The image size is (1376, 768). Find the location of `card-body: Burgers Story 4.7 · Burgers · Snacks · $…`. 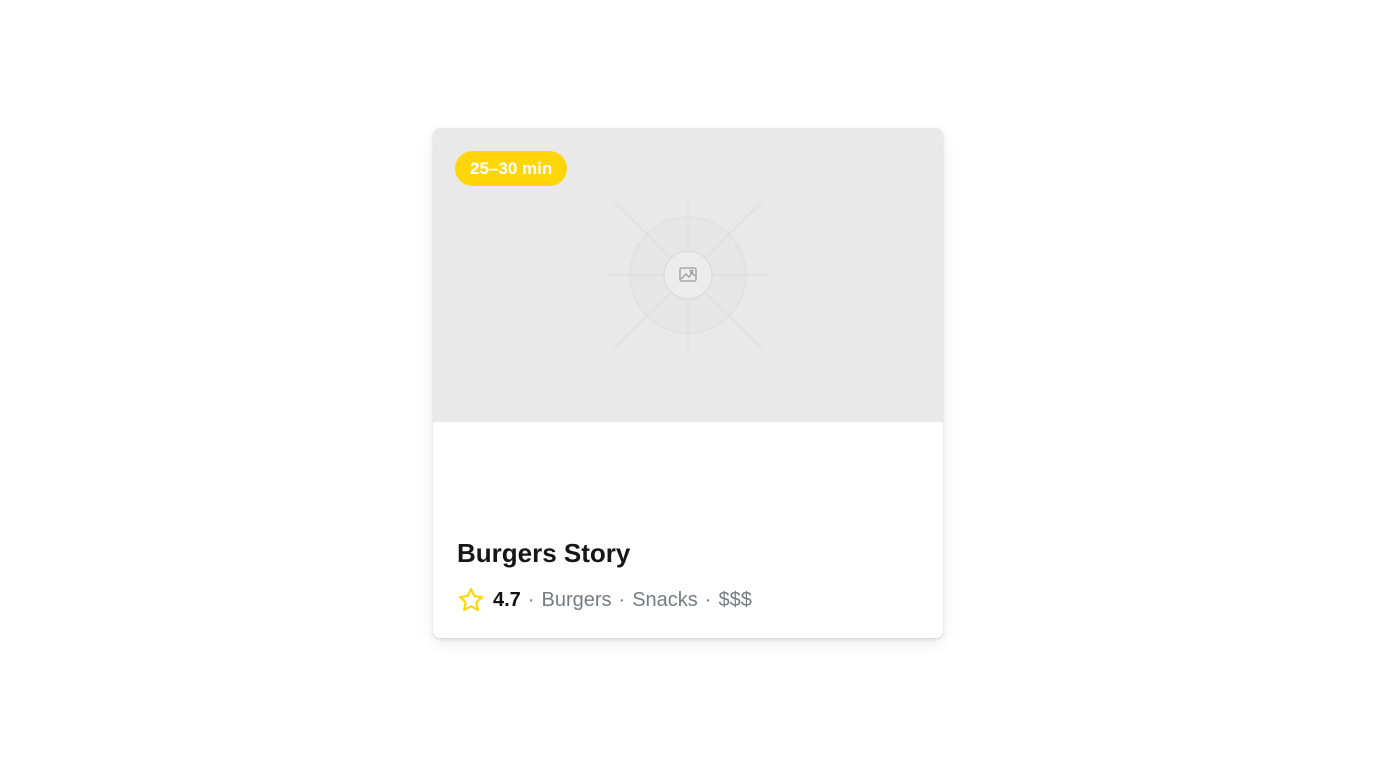

card-body: Burgers Story 4.7 · Burgers · Snacks · $… is located at coordinates (688, 530).